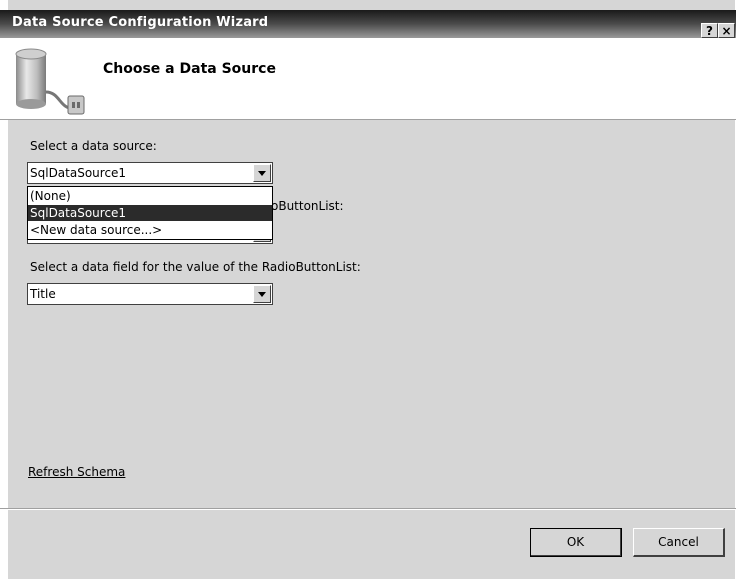  What do you see at coordinates (78, 173) in the screenshot?
I see `data-source-value: SqlDataSource1` at bounding box center [78, 173].